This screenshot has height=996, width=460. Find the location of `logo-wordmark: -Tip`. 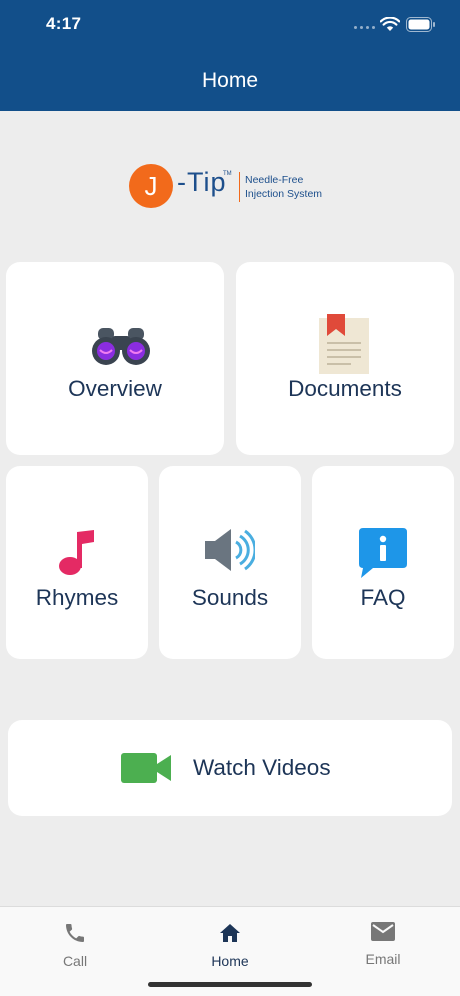

logo-wordmark: -Tip is located at coordinates (202, 182).